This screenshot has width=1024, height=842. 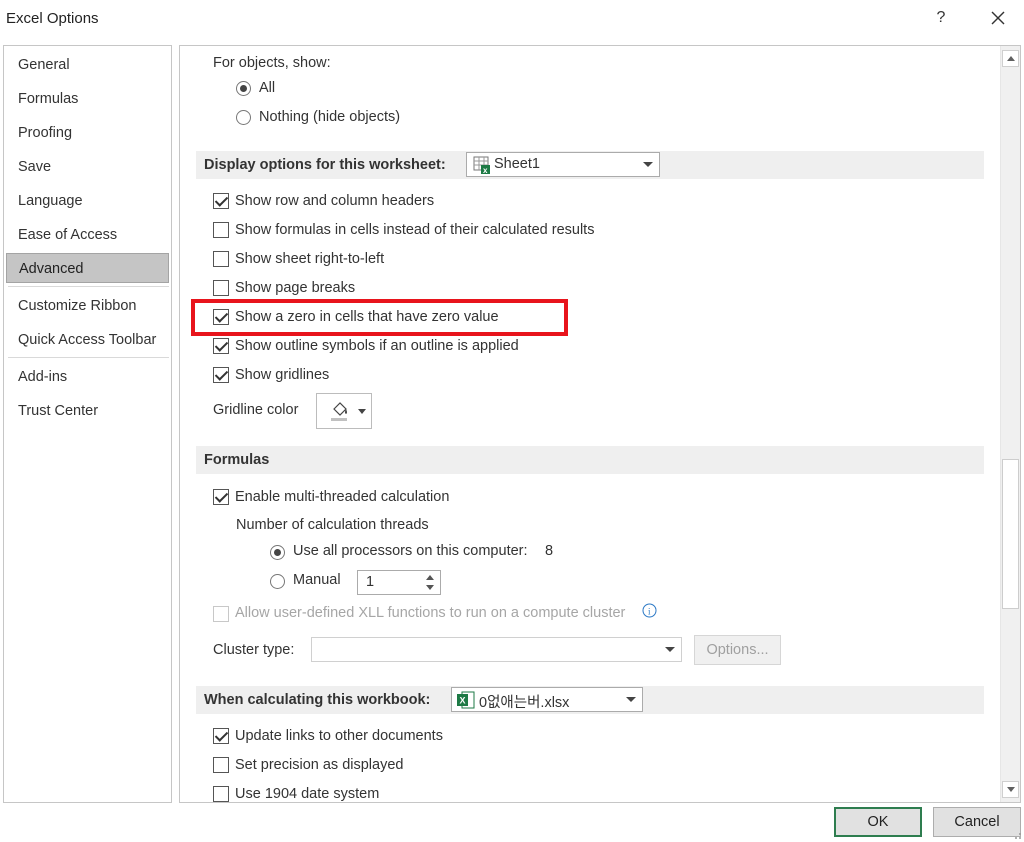 What do you see at coordinates (256, 410) in the screenshot?
I see `gridline-color-label: Gridline color` at bounding box center [256, 410].